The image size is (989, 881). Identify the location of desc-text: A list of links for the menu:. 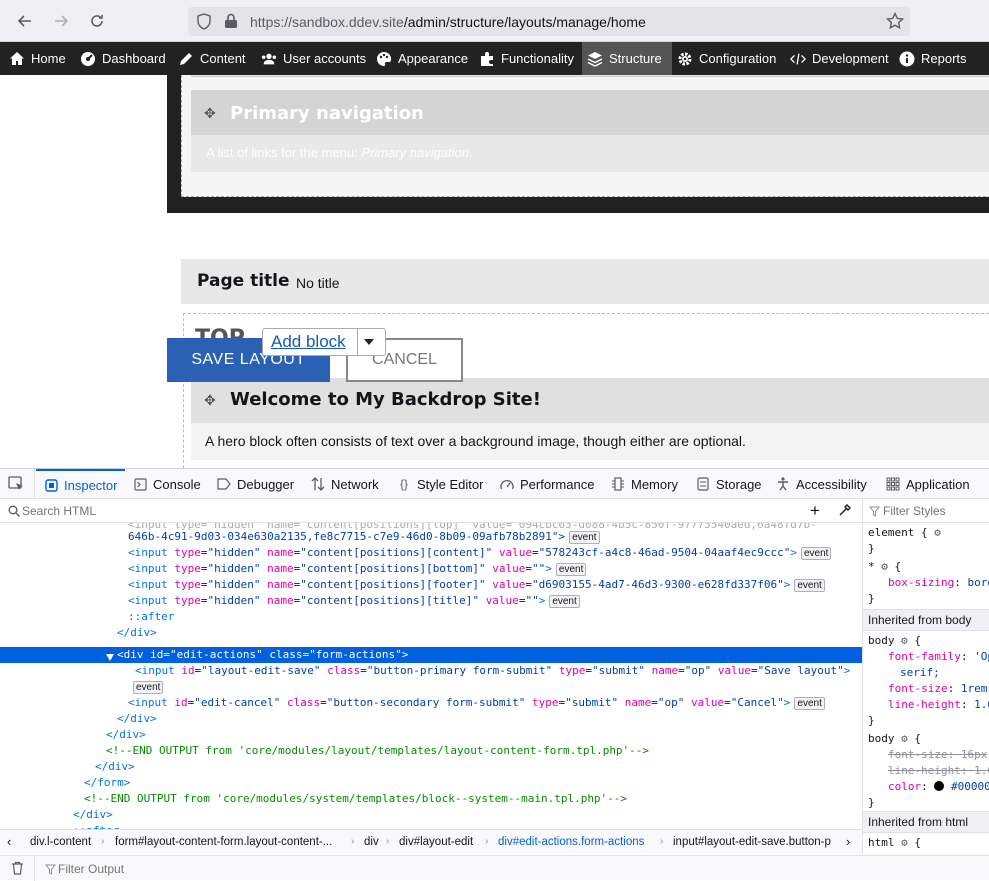
(284, 152).